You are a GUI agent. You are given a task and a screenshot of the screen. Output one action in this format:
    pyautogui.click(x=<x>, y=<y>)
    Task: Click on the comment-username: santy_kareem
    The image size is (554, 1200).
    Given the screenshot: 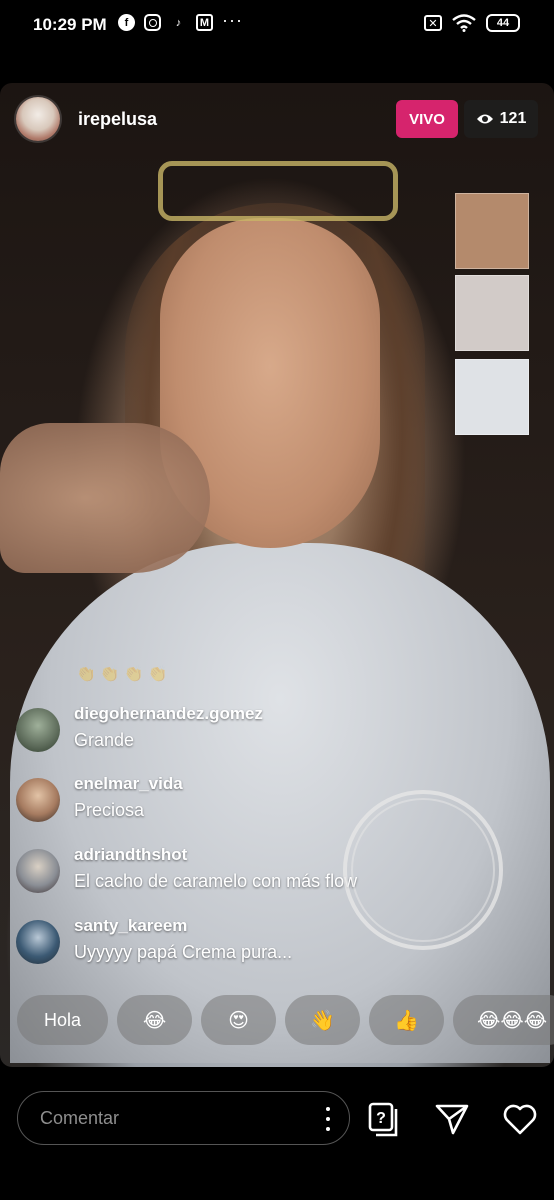 What is the action you would take?
    pyautogui.click(x=130, y=926)
    